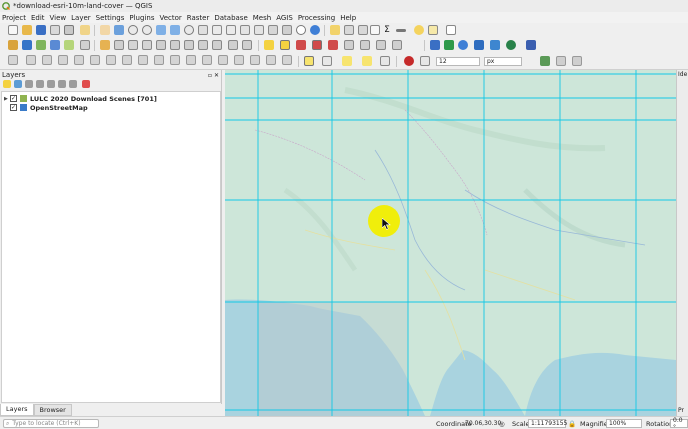 Image resolution: width=688 pixels, height=429 pixels. What do you see at coordinates (85, 45) in the screenshot?
I see `new-temporary-layer-icon` at bounding box center [85, 45].